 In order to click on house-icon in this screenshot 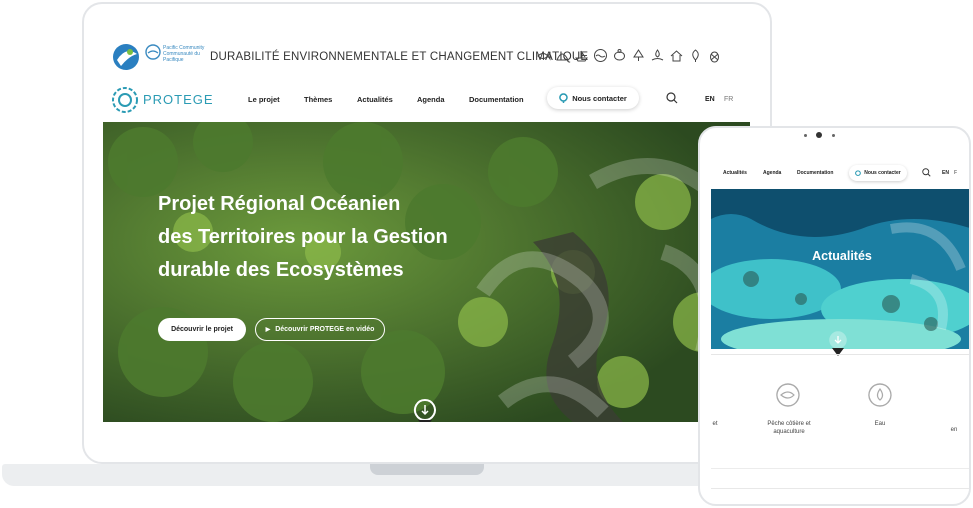, I will do `click(676, 55)`.